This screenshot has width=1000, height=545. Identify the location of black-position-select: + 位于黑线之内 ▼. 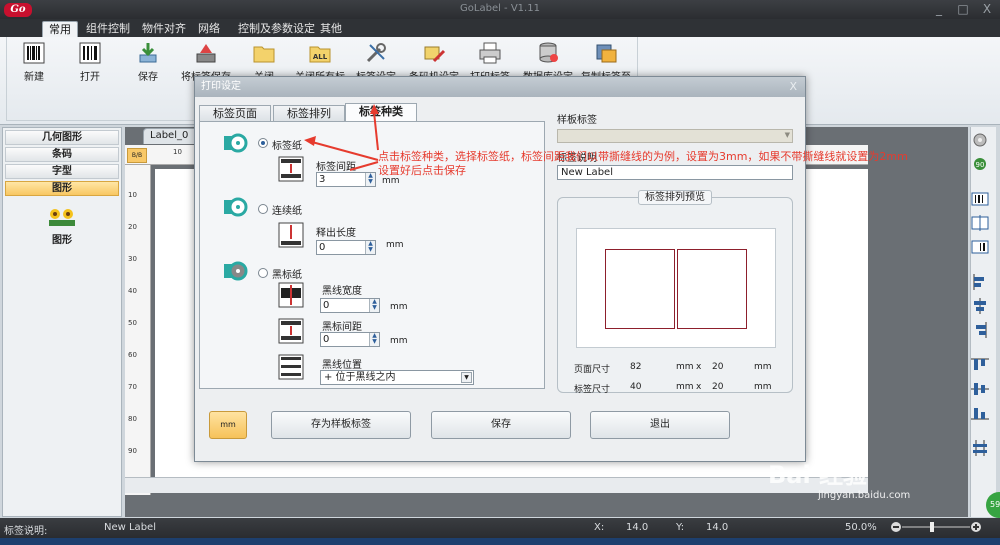
(397, 377).